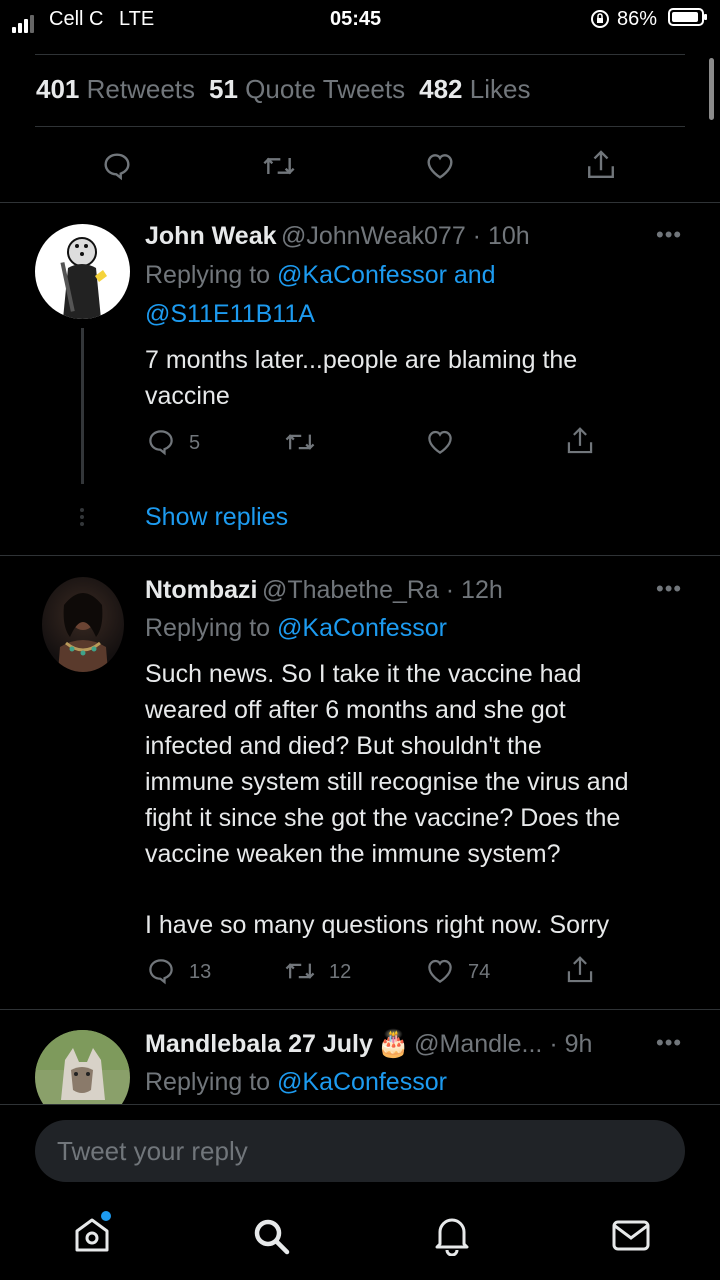 The image size is (720, 1280). I want to click on author-name: John Weak, so click(211, 236).